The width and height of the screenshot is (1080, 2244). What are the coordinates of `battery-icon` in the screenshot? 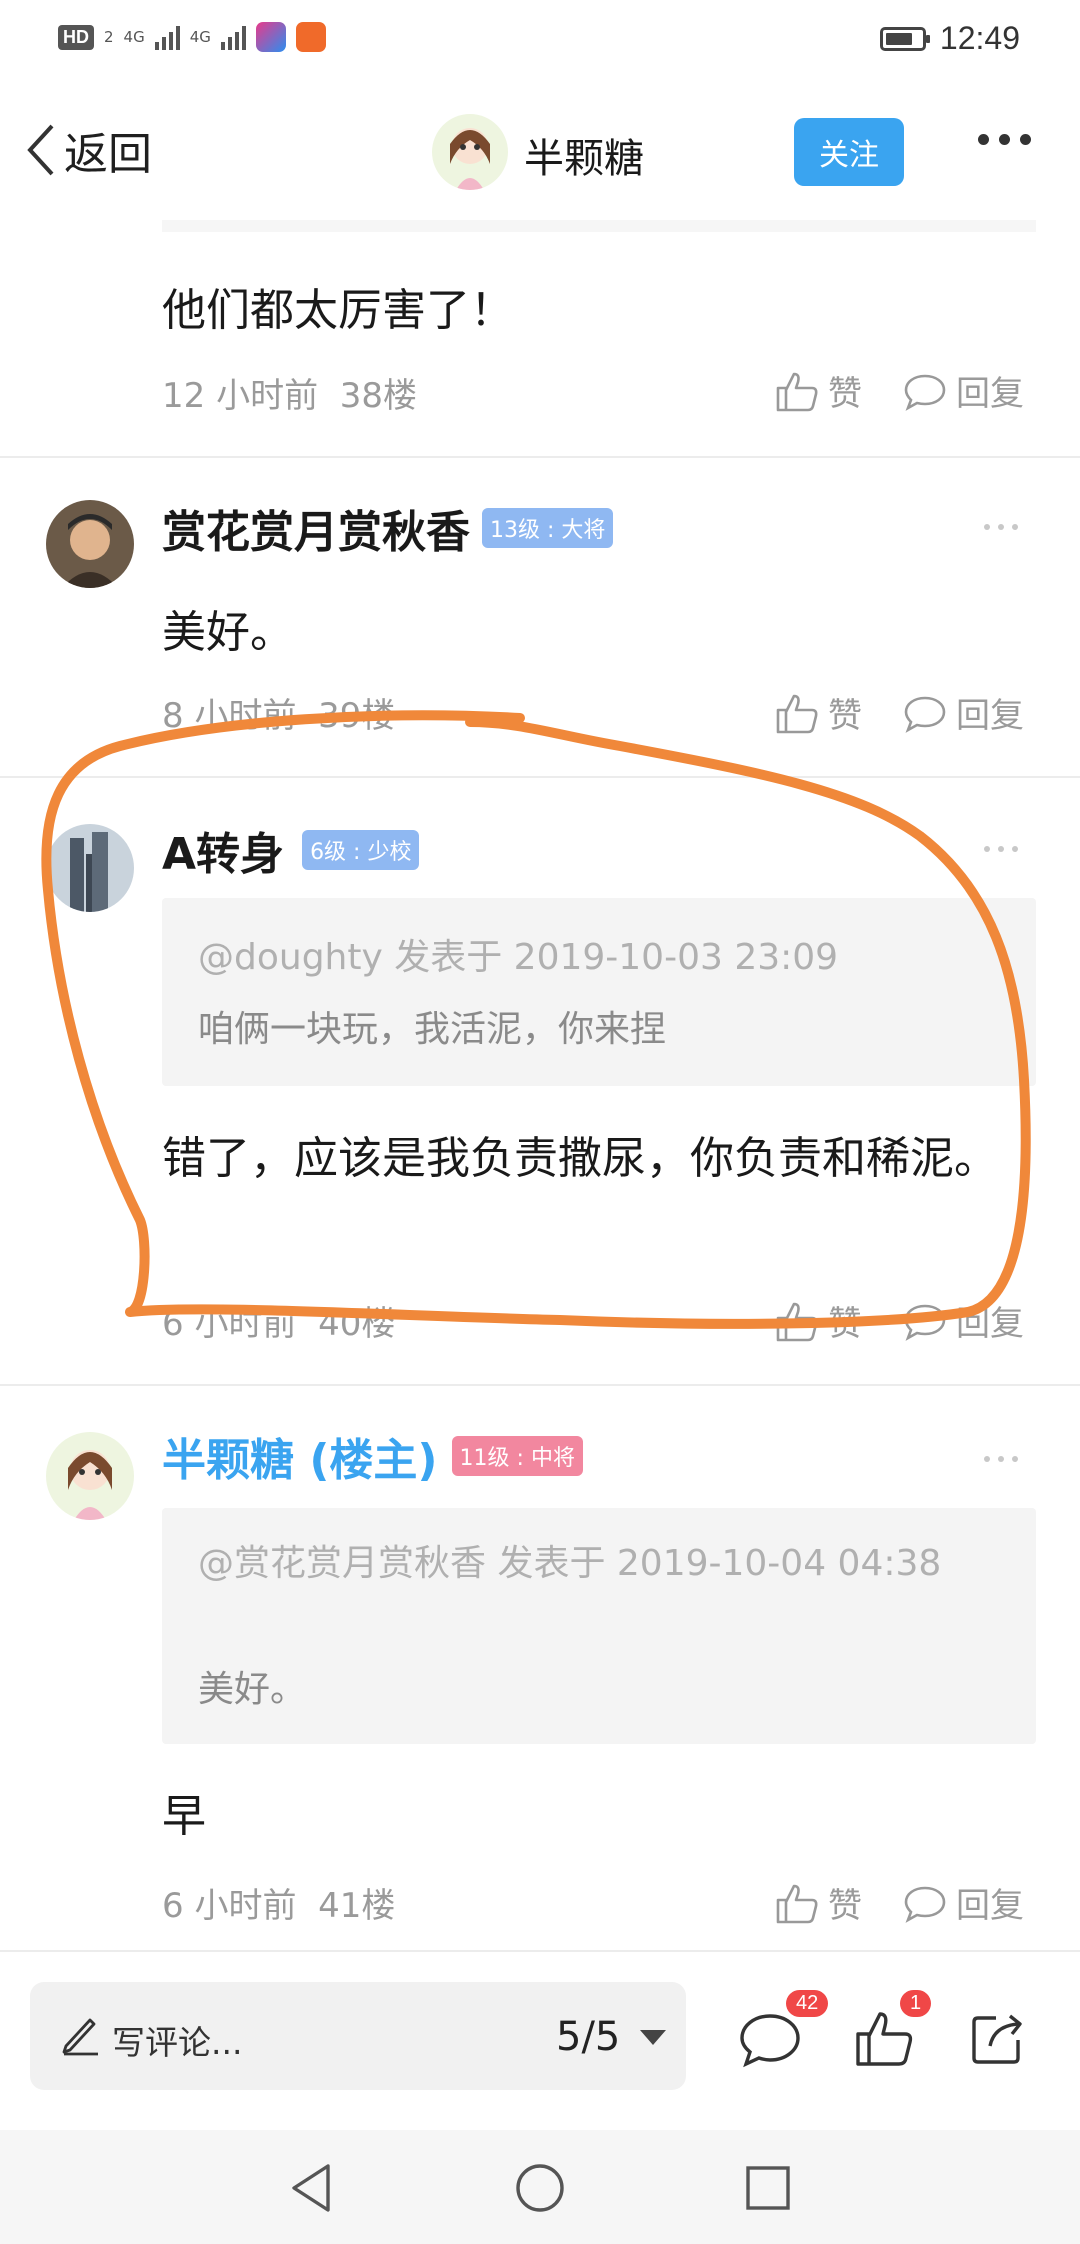 It's located at (904, 38).